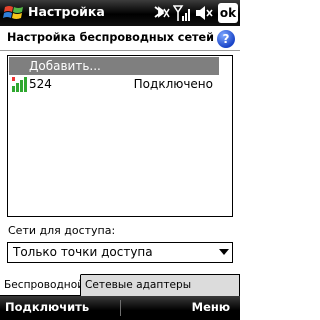 Image resolution: width=320 pixels, height=320 pixels. I want to click on connect-softkey: Подключить, so click(47, 307).